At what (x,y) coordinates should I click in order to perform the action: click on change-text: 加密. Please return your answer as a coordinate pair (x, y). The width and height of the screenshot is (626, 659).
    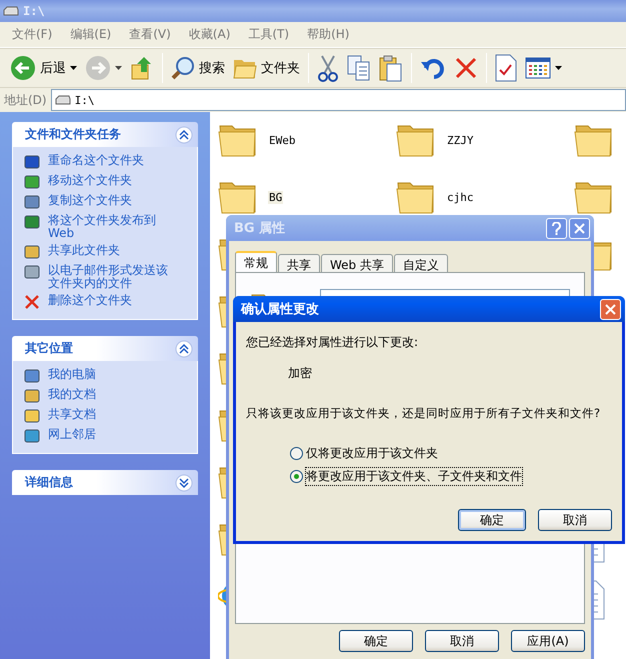
    Looking at the image, I should click on (300, 373).